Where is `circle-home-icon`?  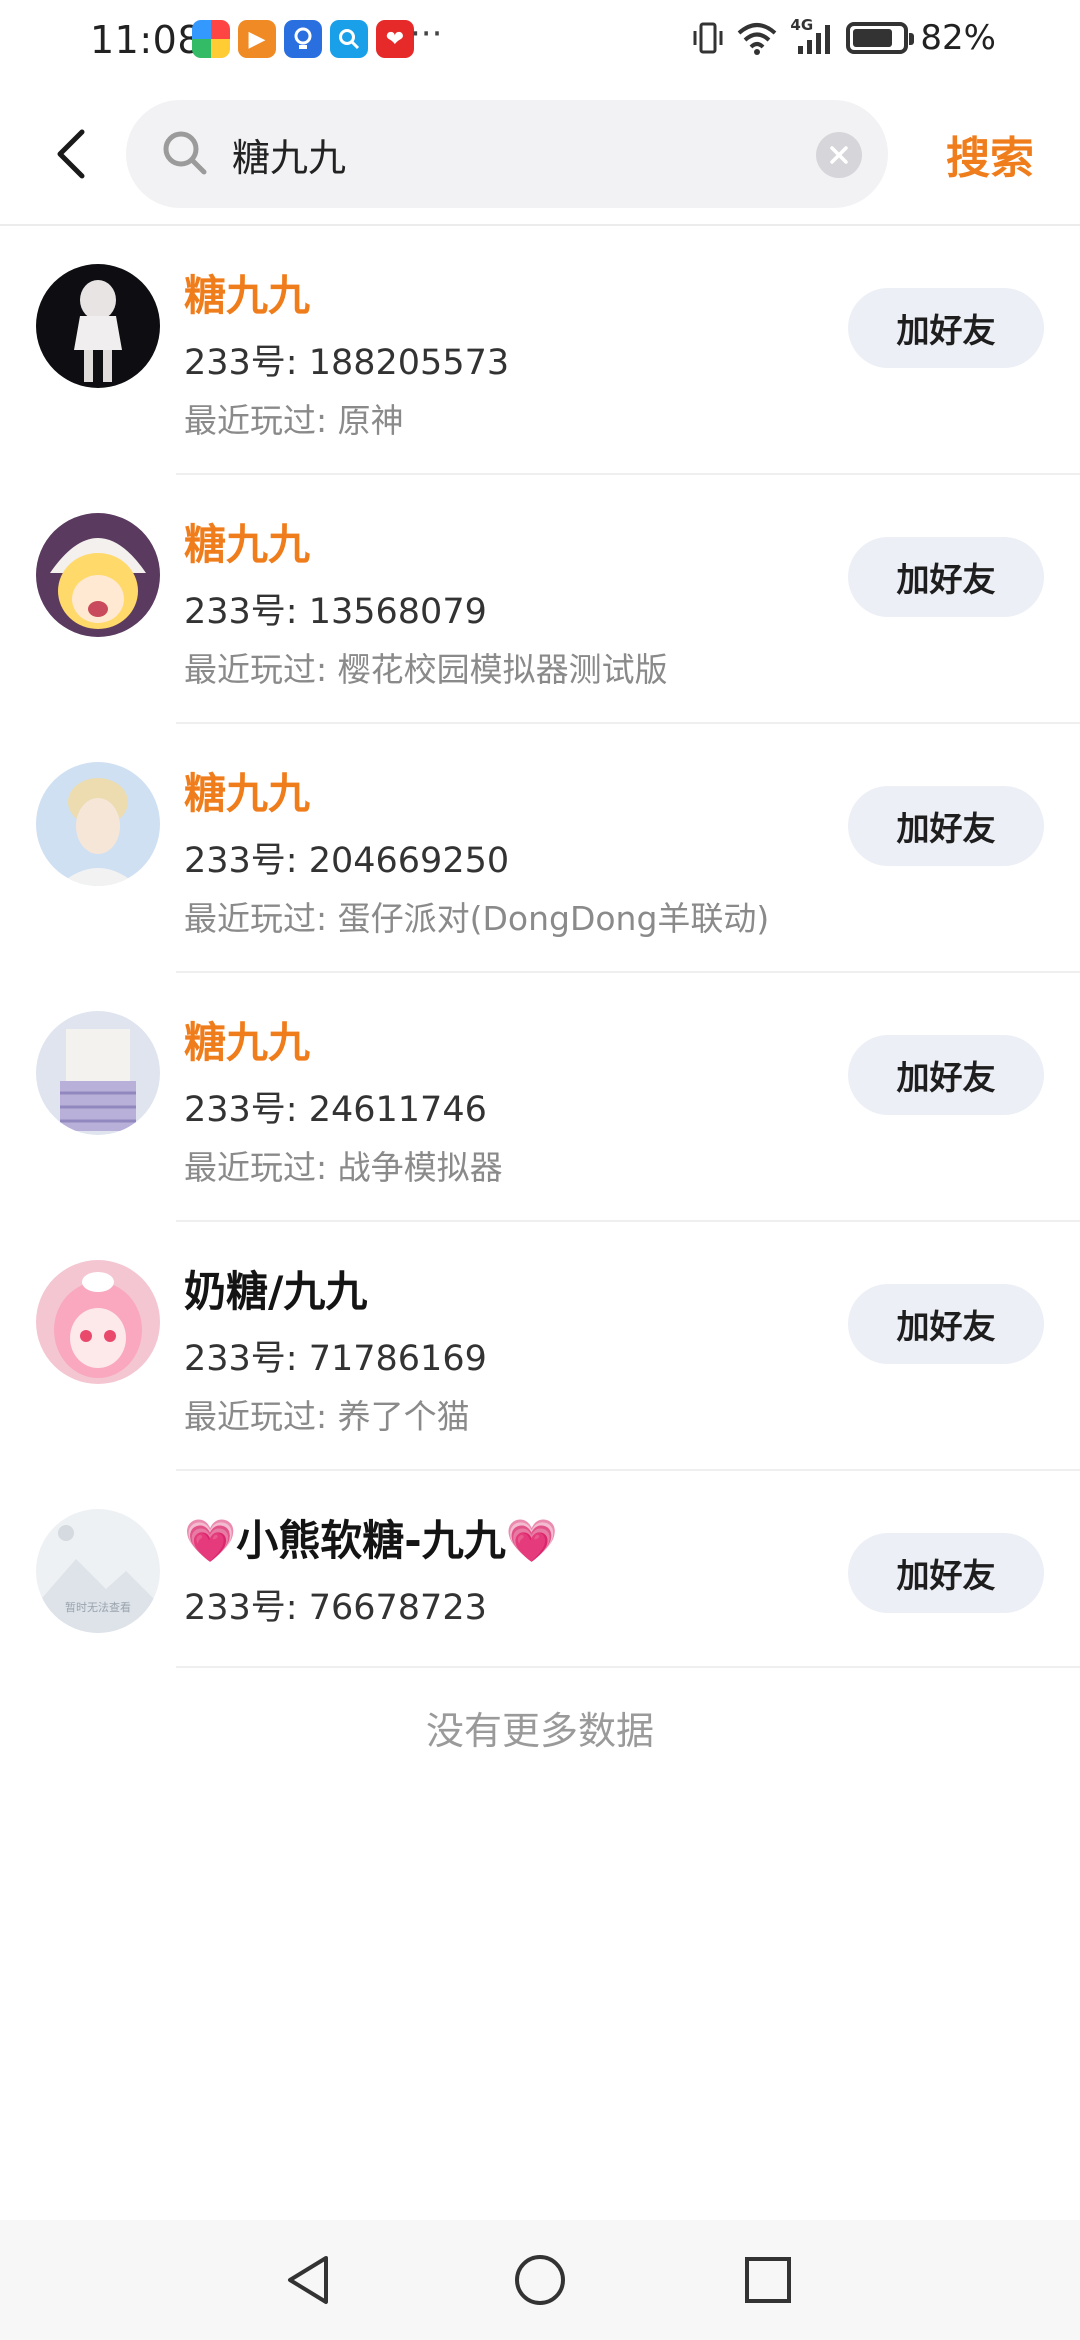
circle-home-icon is located at coordinates (540, 2280).